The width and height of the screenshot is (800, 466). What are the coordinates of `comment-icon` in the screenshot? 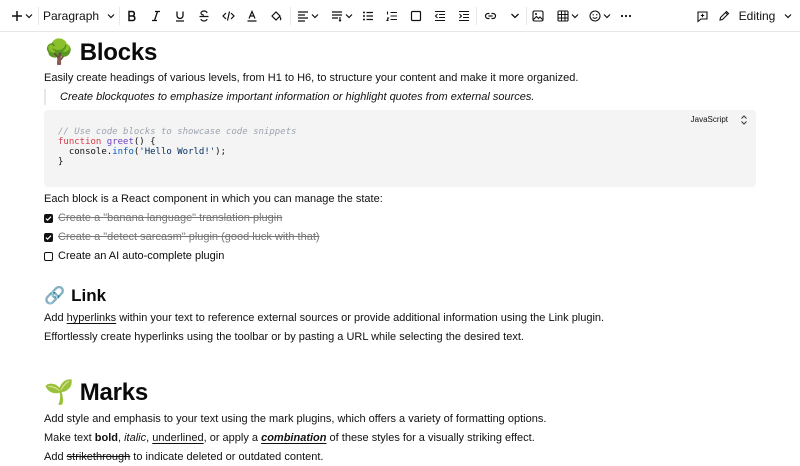 It's located at (702, 16).